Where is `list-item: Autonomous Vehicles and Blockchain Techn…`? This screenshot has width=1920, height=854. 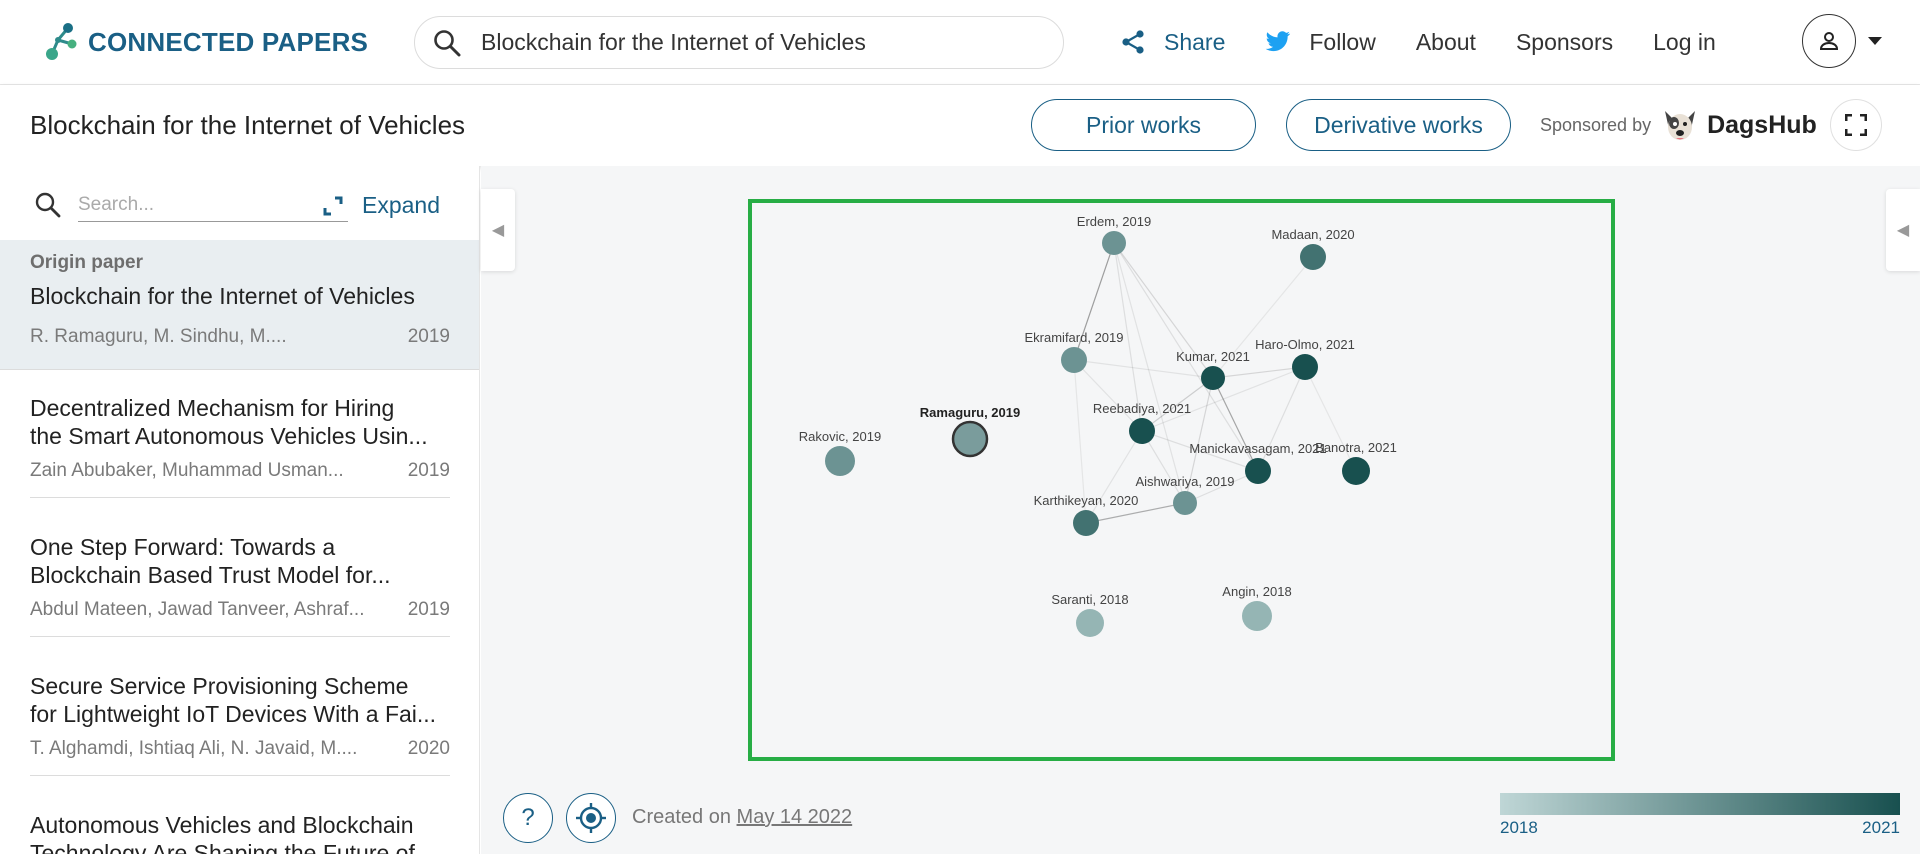
list-item: Autonomous Vehicles and Blockchain Techn… is located at coordinates (240, 832).